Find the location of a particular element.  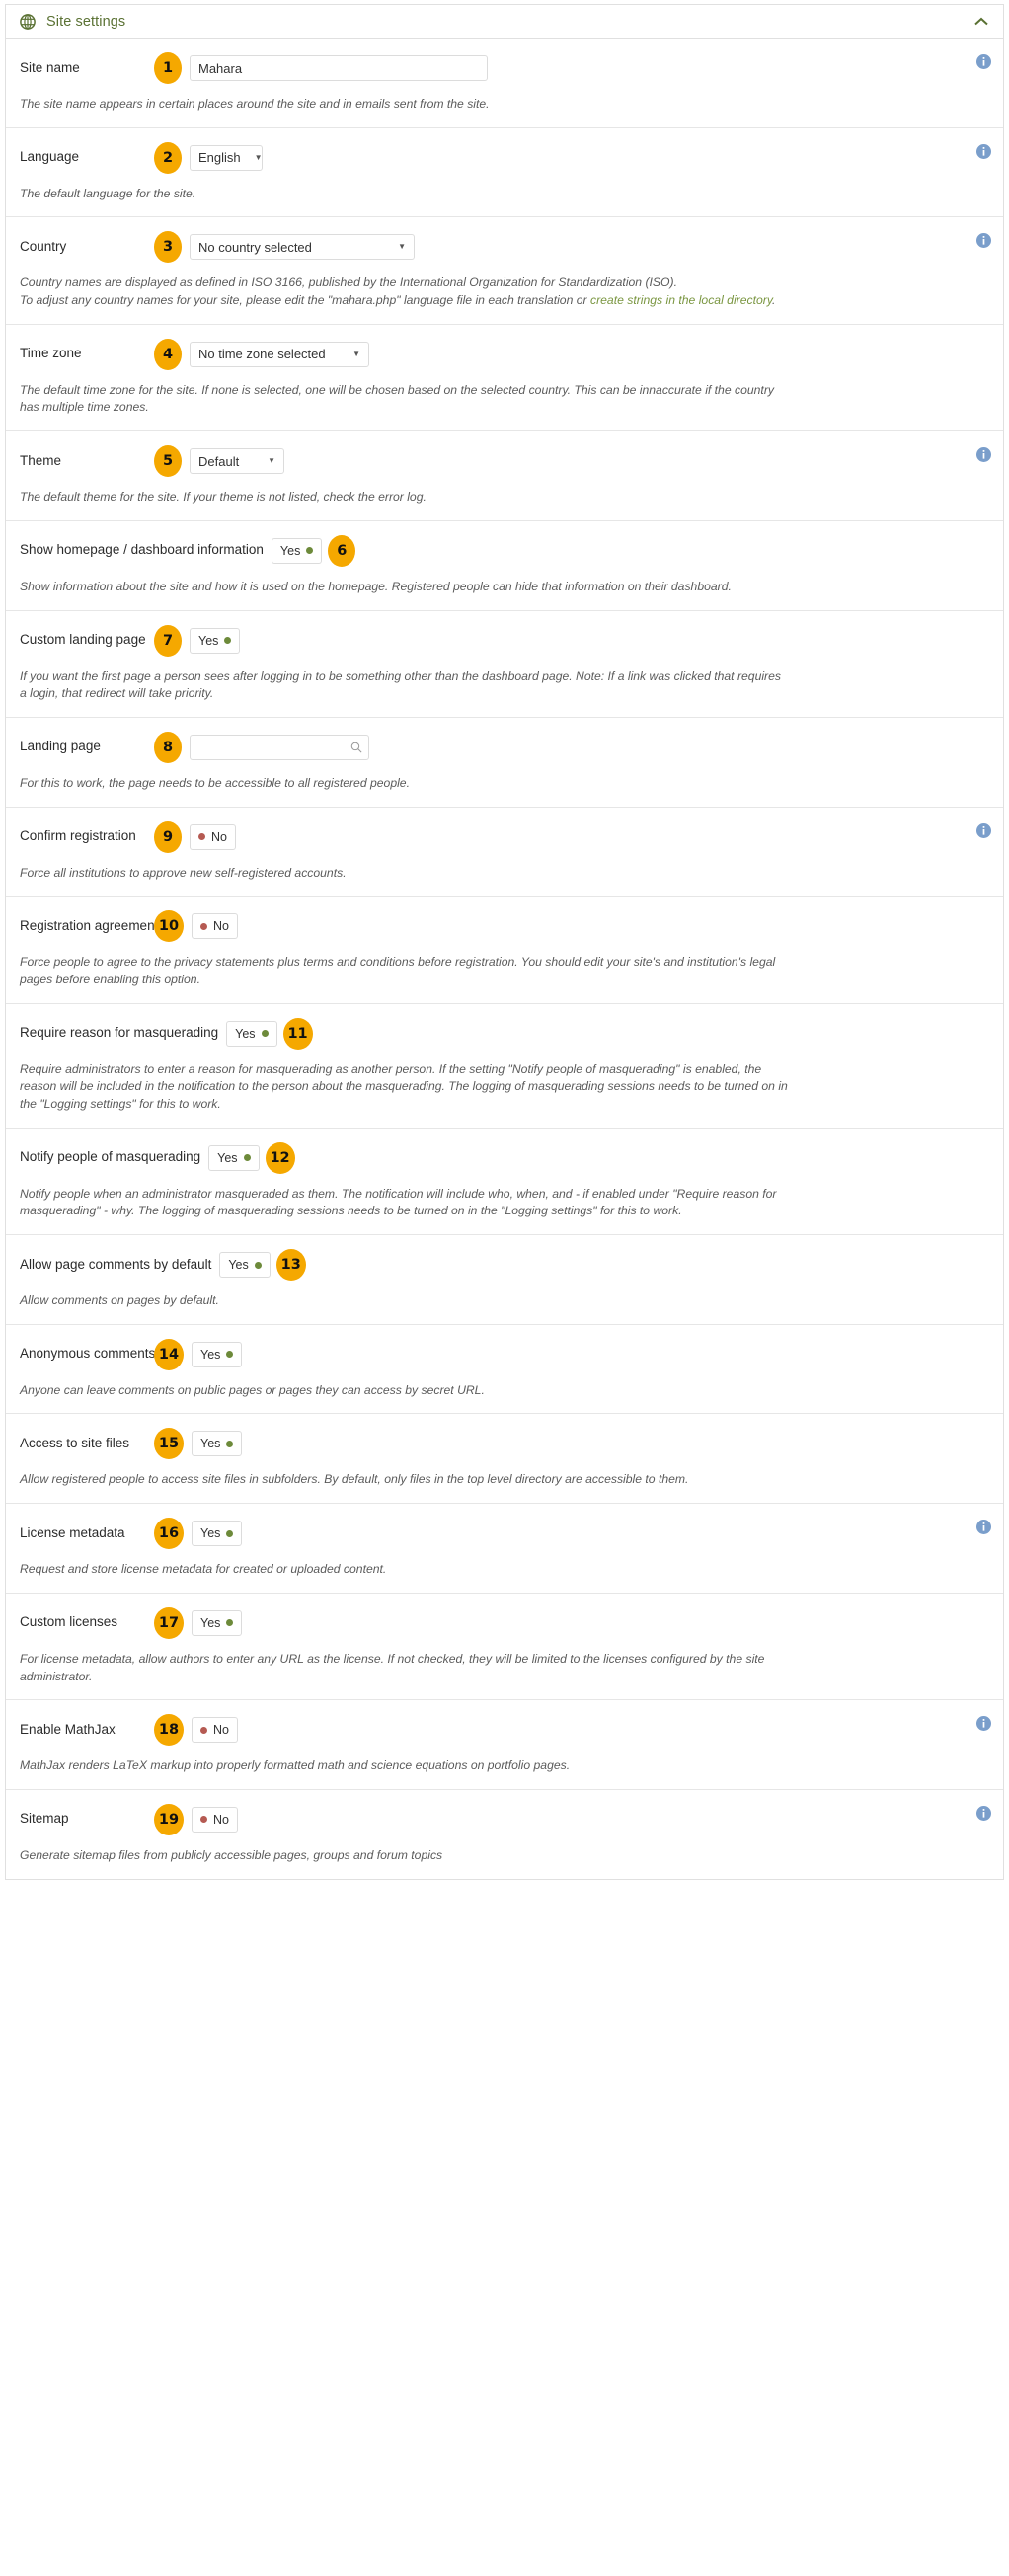

help-text: Allow comments on pages by default. is located at coordinates (119, 1300).